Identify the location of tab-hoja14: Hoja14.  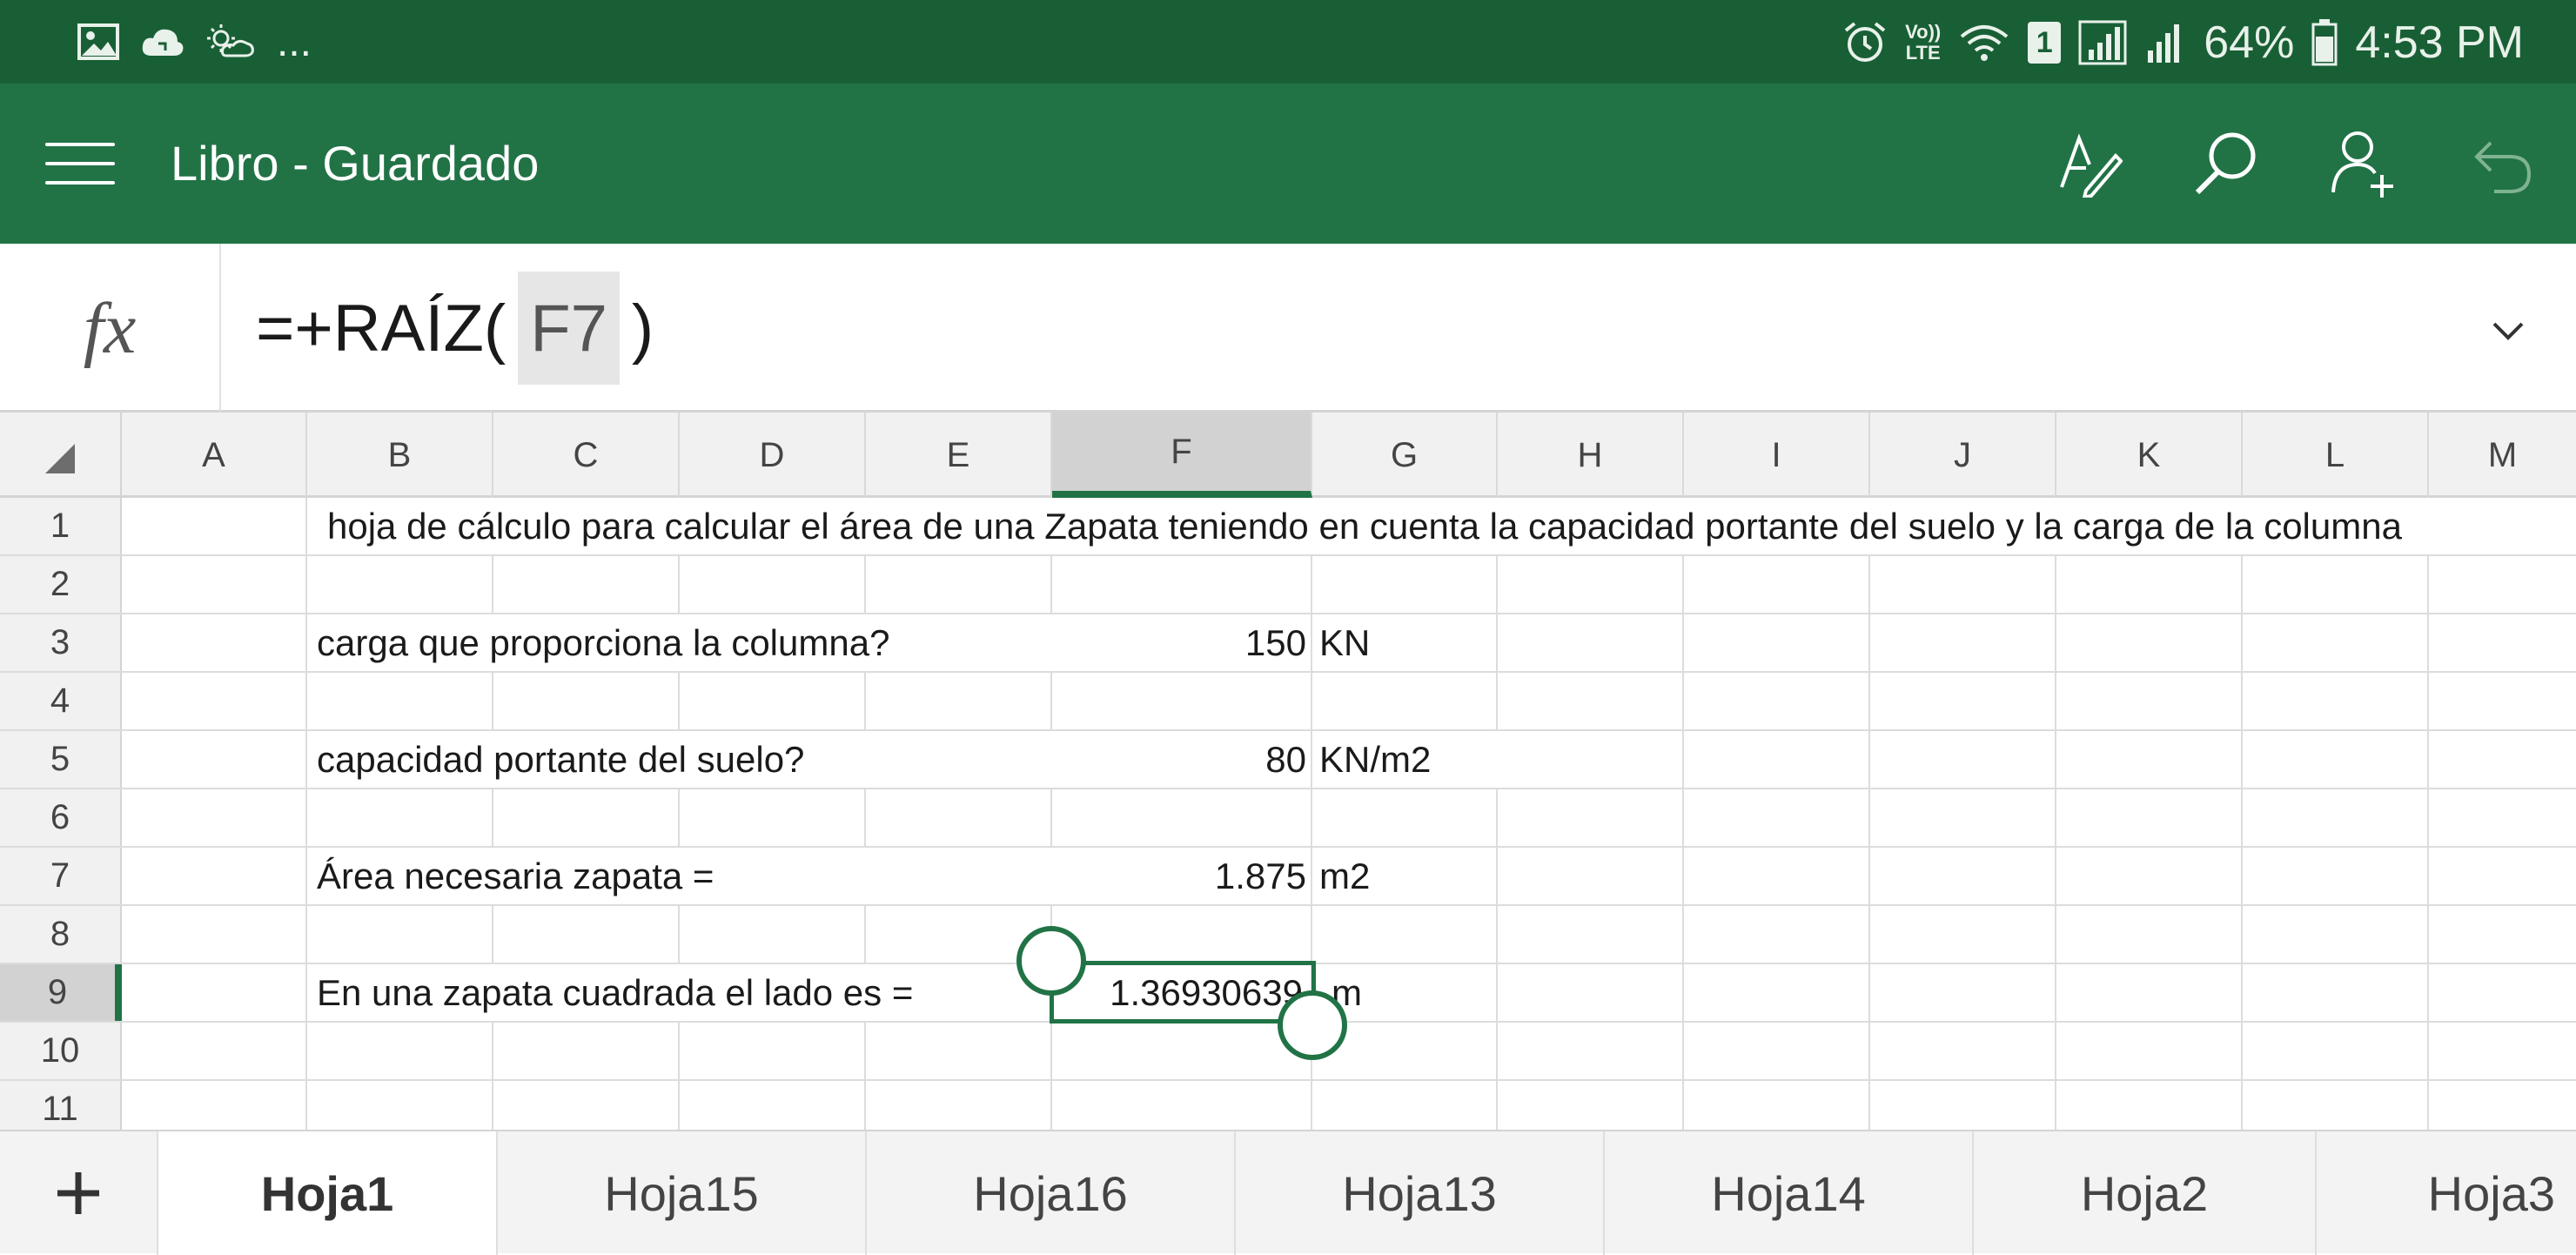
(1789, 1193).